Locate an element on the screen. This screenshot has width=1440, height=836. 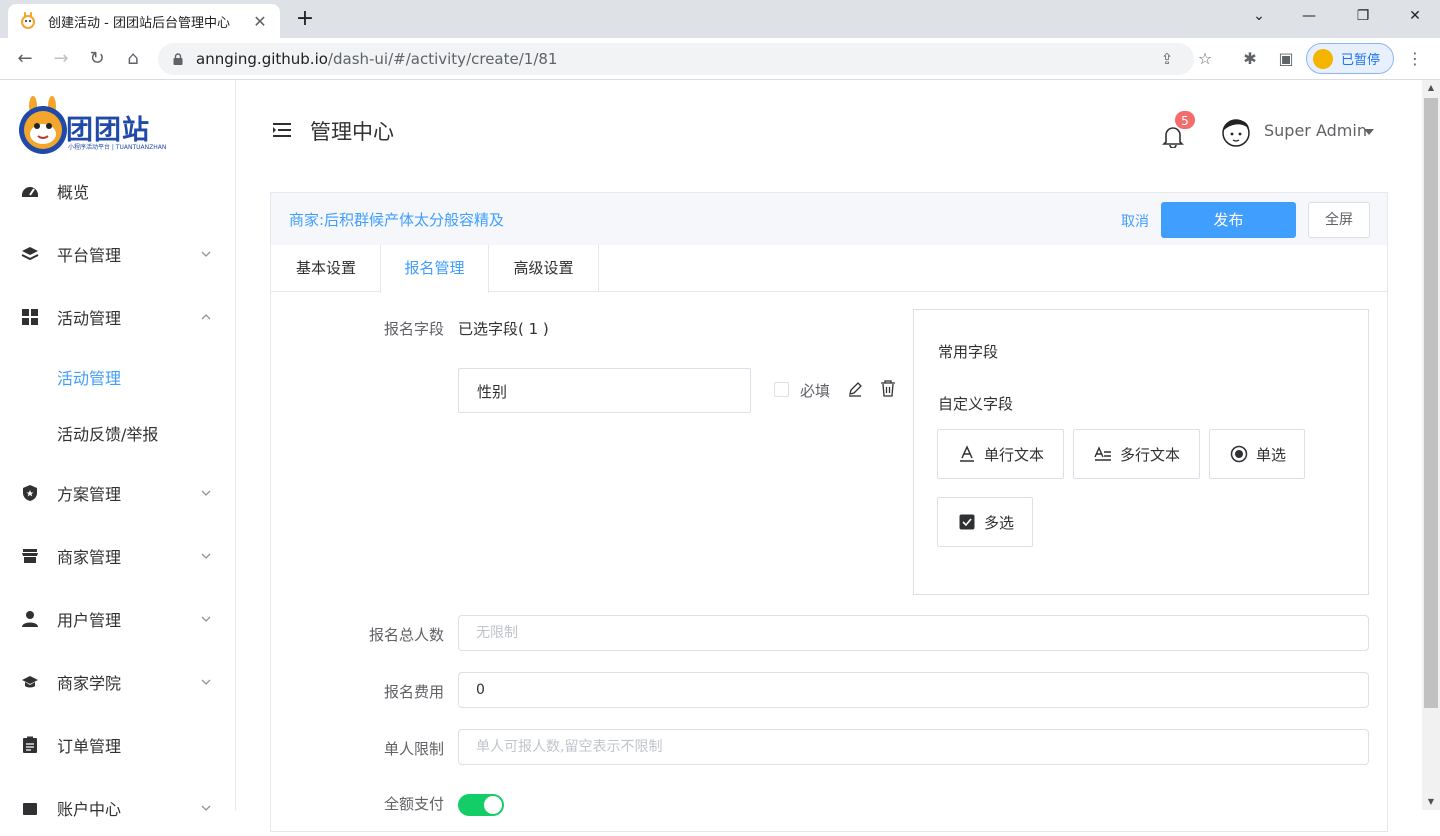
multi-choice-button: 多选 is located at coordinates (985, 522).